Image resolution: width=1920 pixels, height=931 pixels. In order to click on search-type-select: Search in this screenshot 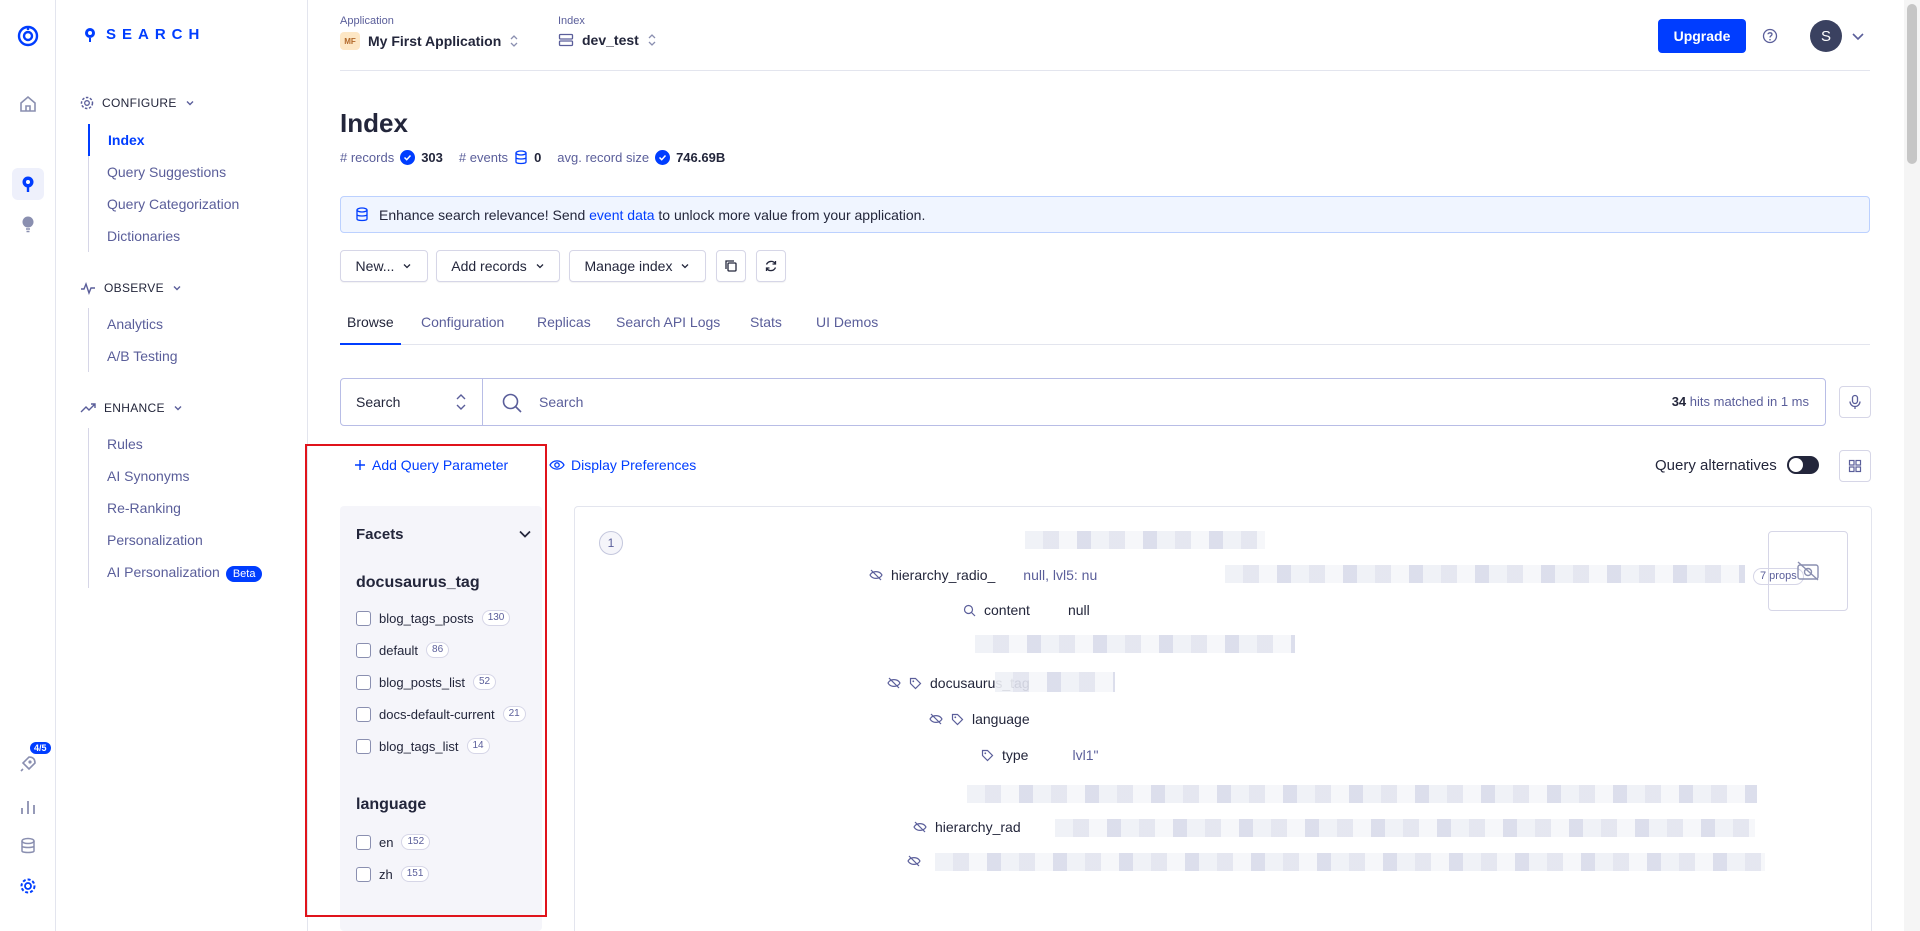, I will do `click(412, 402)`.